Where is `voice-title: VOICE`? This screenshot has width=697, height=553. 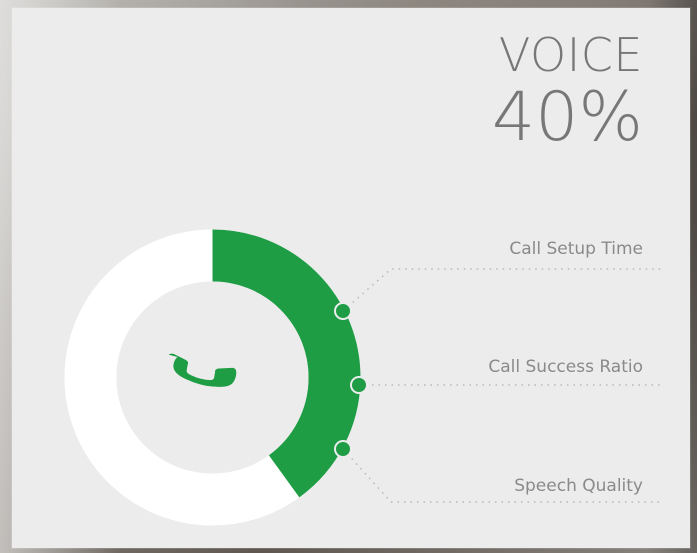
voice-title: VOICE is located at coordinates (570, 55).